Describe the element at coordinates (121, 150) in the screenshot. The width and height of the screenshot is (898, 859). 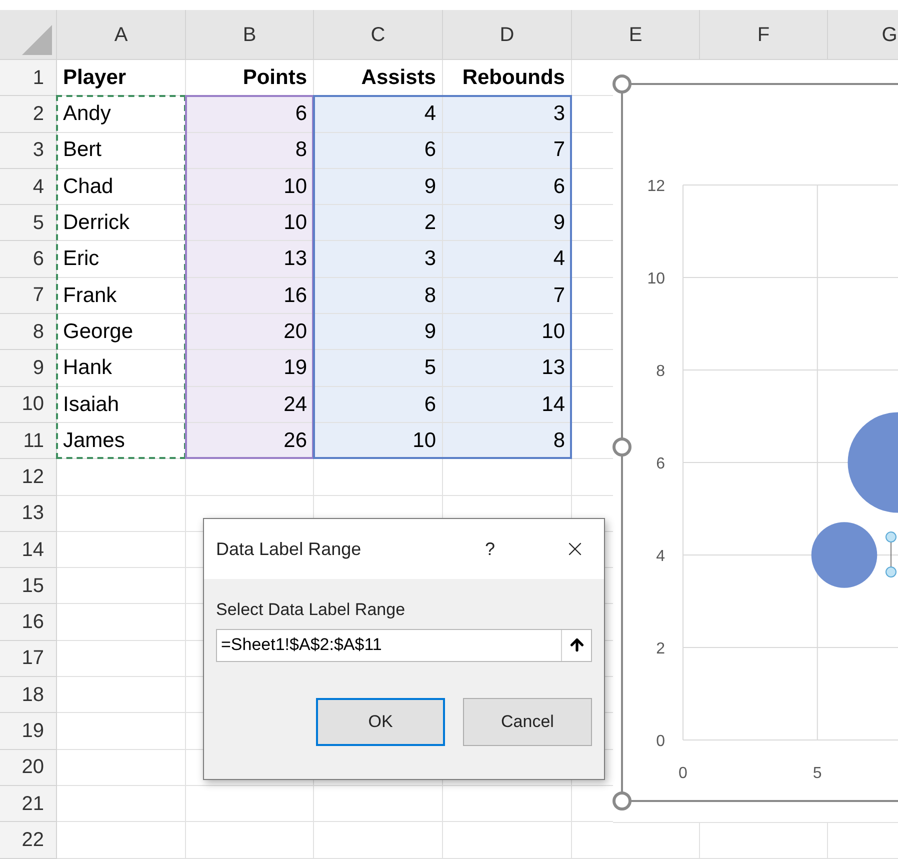
I see `grid-cell: Bert` at that location.